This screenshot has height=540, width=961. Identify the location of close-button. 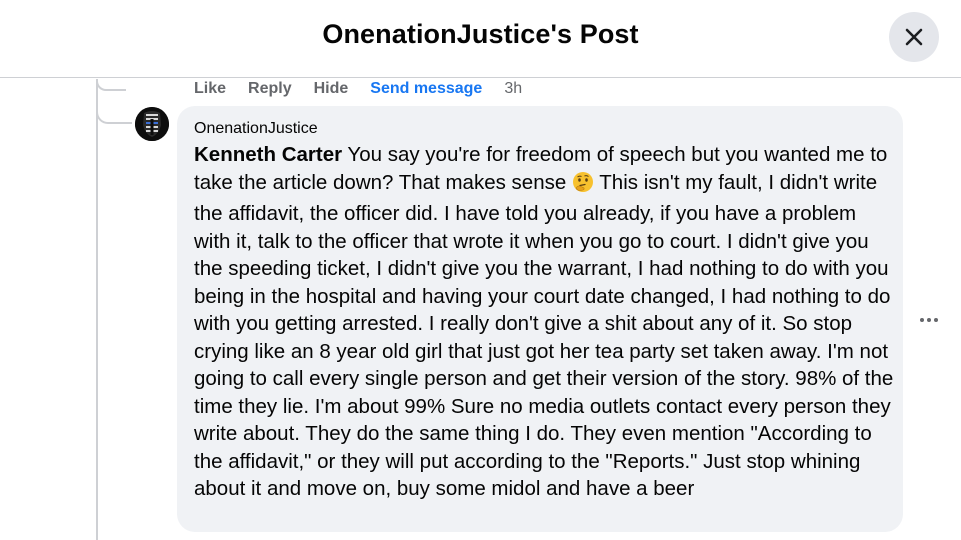
(914, 37).